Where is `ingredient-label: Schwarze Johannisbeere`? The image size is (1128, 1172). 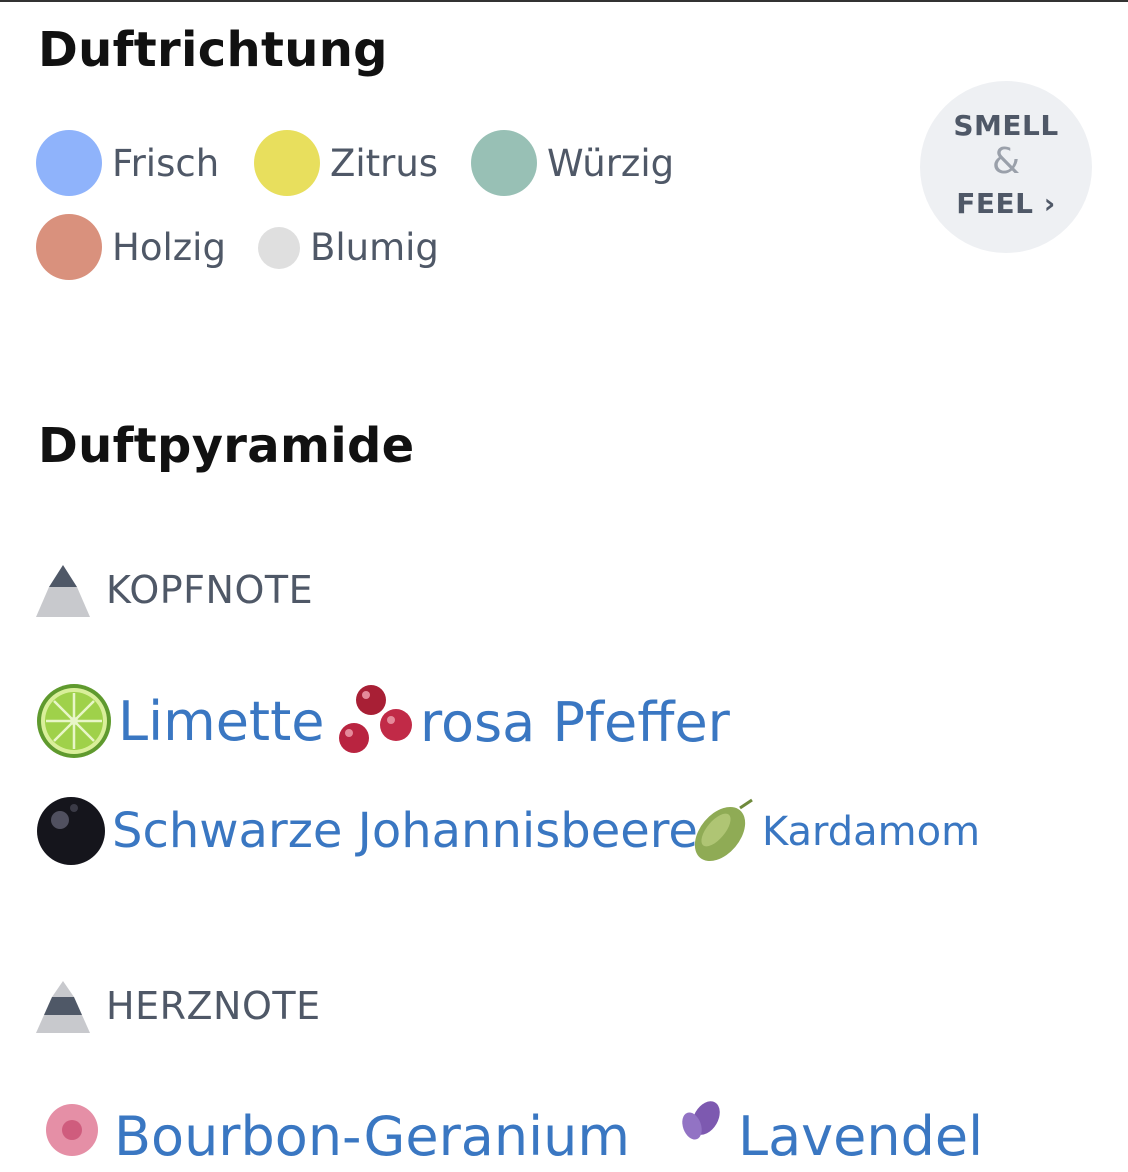
ingredient-label: Schwarze Johannisbeere is located at coordinates (405, 831).